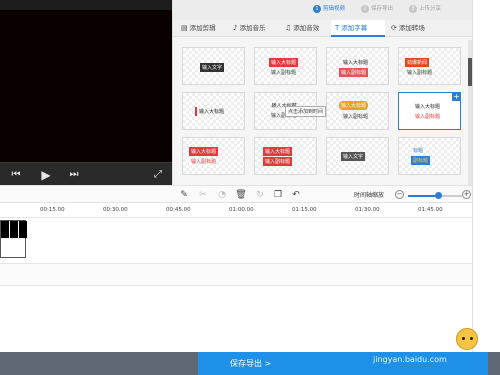 Image resolution: width=500 pixels, height=375 pixels. I want to click on video-frame, so click(86, 86).